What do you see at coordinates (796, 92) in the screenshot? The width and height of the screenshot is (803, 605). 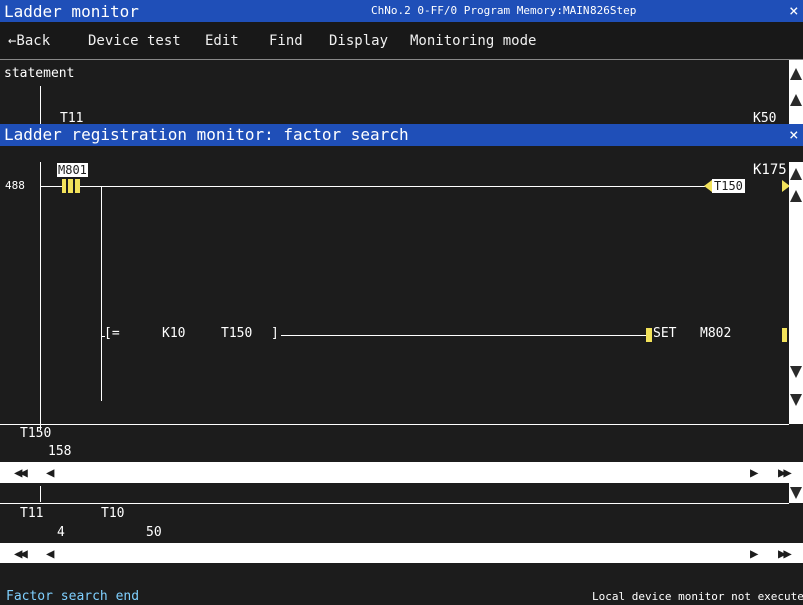 I see `upper-scrollbar` at bounding box center [796, 92].